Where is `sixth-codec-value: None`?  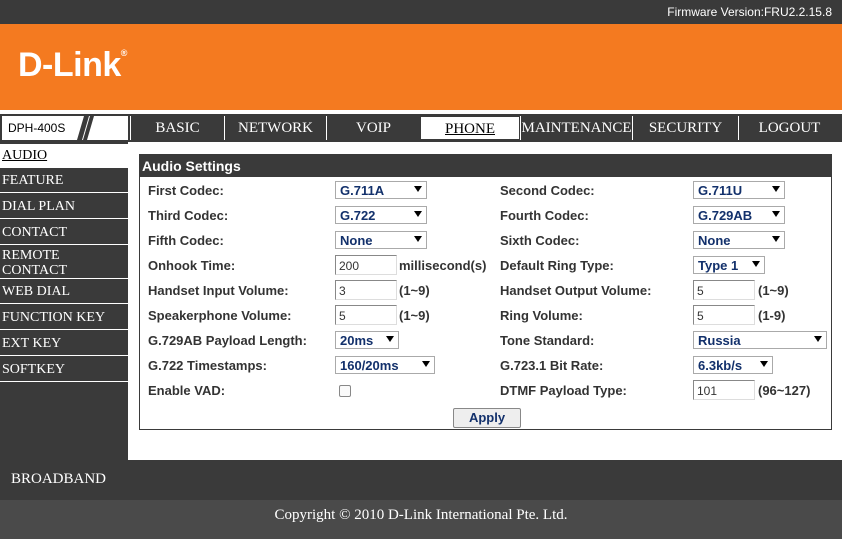
sixth-codec-value: None is located at coordinates (714, 240).